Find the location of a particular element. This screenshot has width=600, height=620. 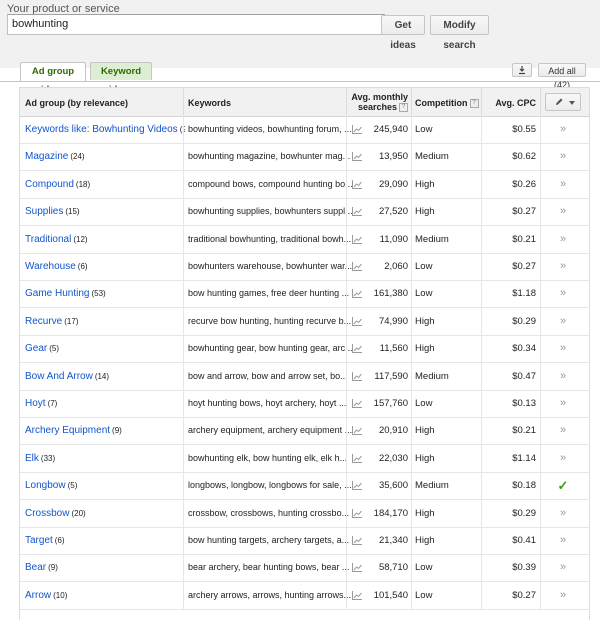

ad-group-name: Gear (5) is located at coordinates (105, 348).